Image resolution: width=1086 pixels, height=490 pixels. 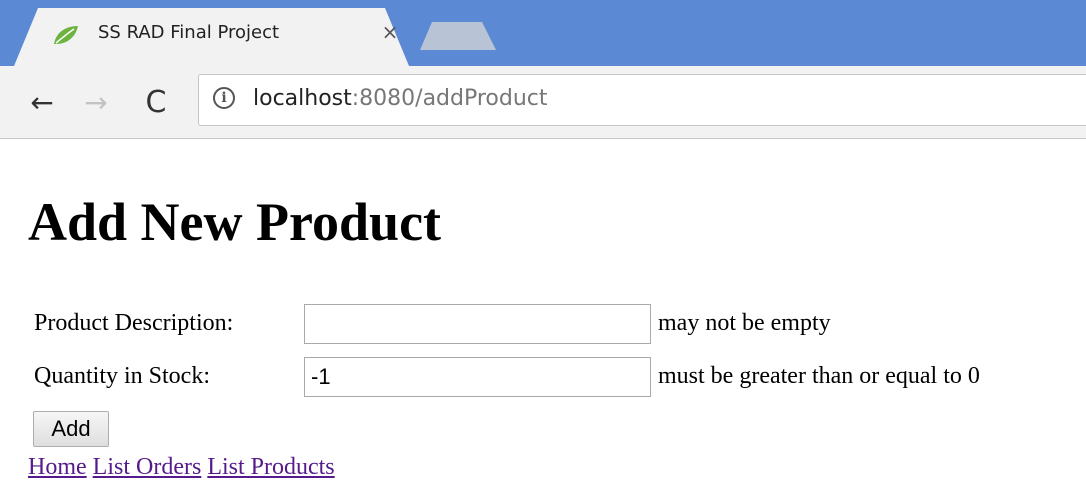 I want to click on address-bar: i localhost:8080/addProduct, so click(x=642, y=100).